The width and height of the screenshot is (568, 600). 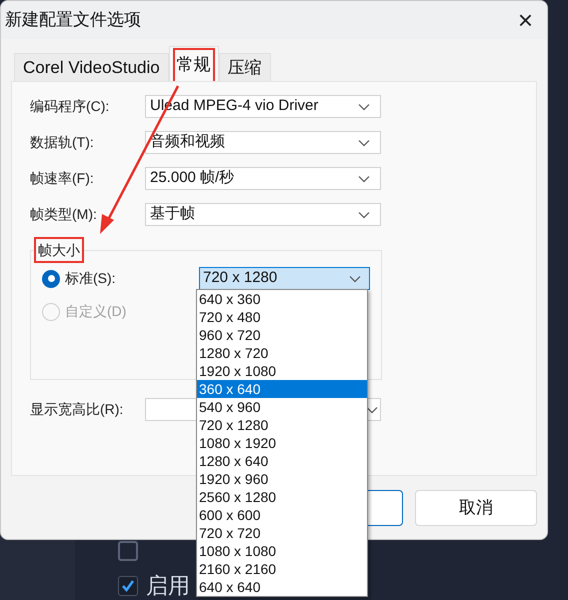 What do you see at coordinates (282, 371) in the screenshot?
I see `dropdown-option: 1920 x 1080` at bounding box center [282, 371].